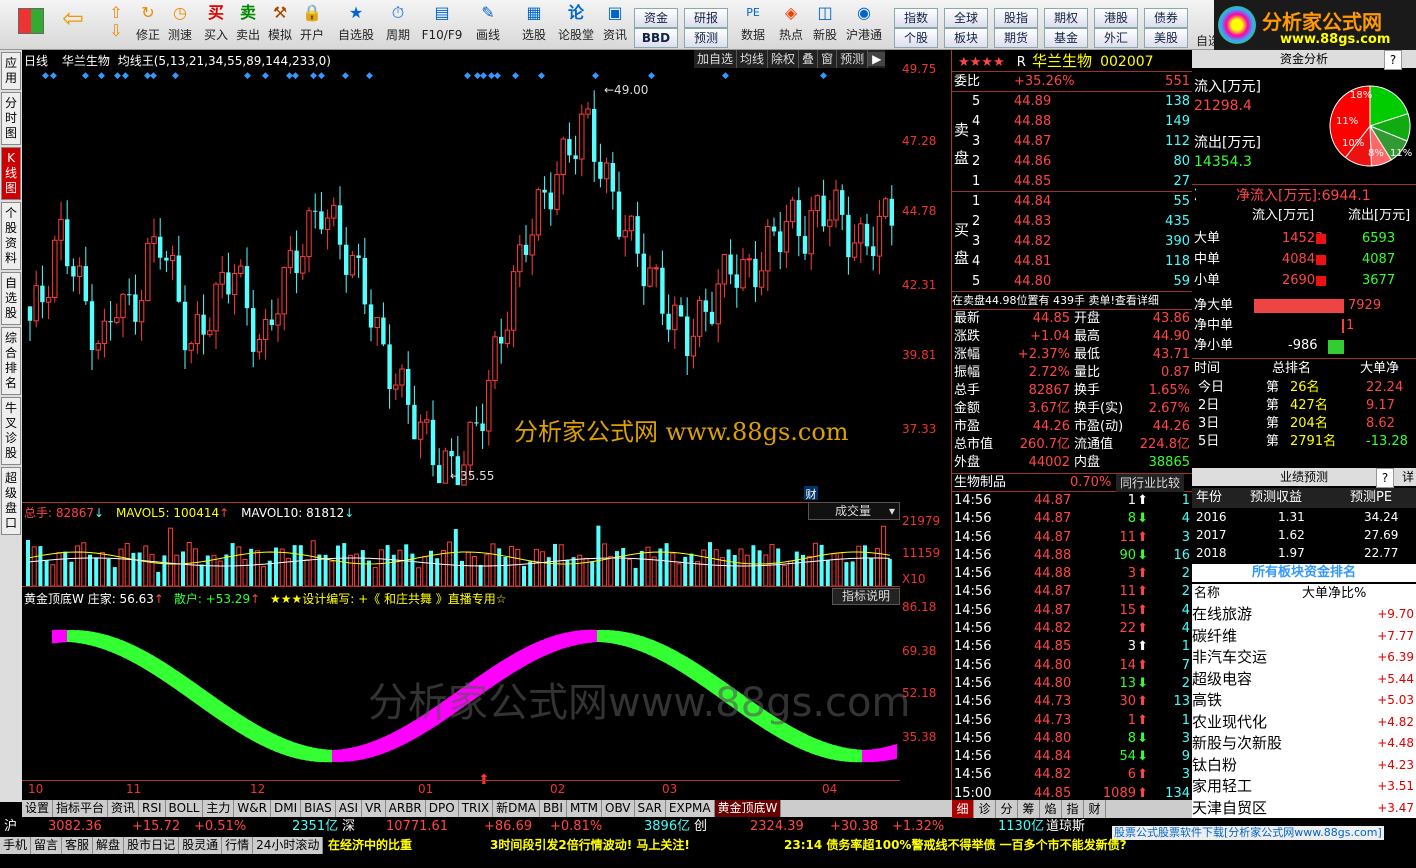  Describe the element at coordinates (1016, 18) in the screenshot. I see `market-button-2: 股指` at that location.